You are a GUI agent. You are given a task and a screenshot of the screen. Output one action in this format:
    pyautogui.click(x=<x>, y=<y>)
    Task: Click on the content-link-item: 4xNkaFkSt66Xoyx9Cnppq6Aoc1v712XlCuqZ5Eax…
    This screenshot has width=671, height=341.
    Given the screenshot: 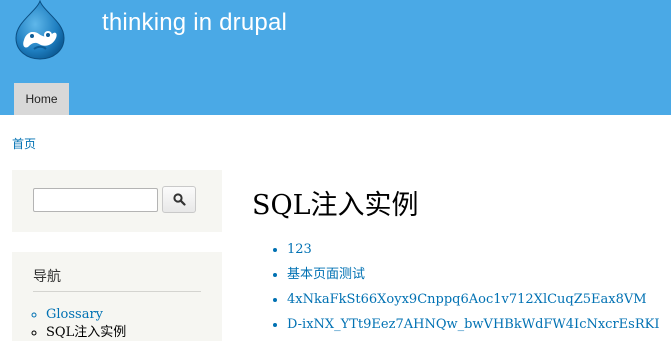 What is the action you would take?
    pyautogui.click(x=473, y=302)
    